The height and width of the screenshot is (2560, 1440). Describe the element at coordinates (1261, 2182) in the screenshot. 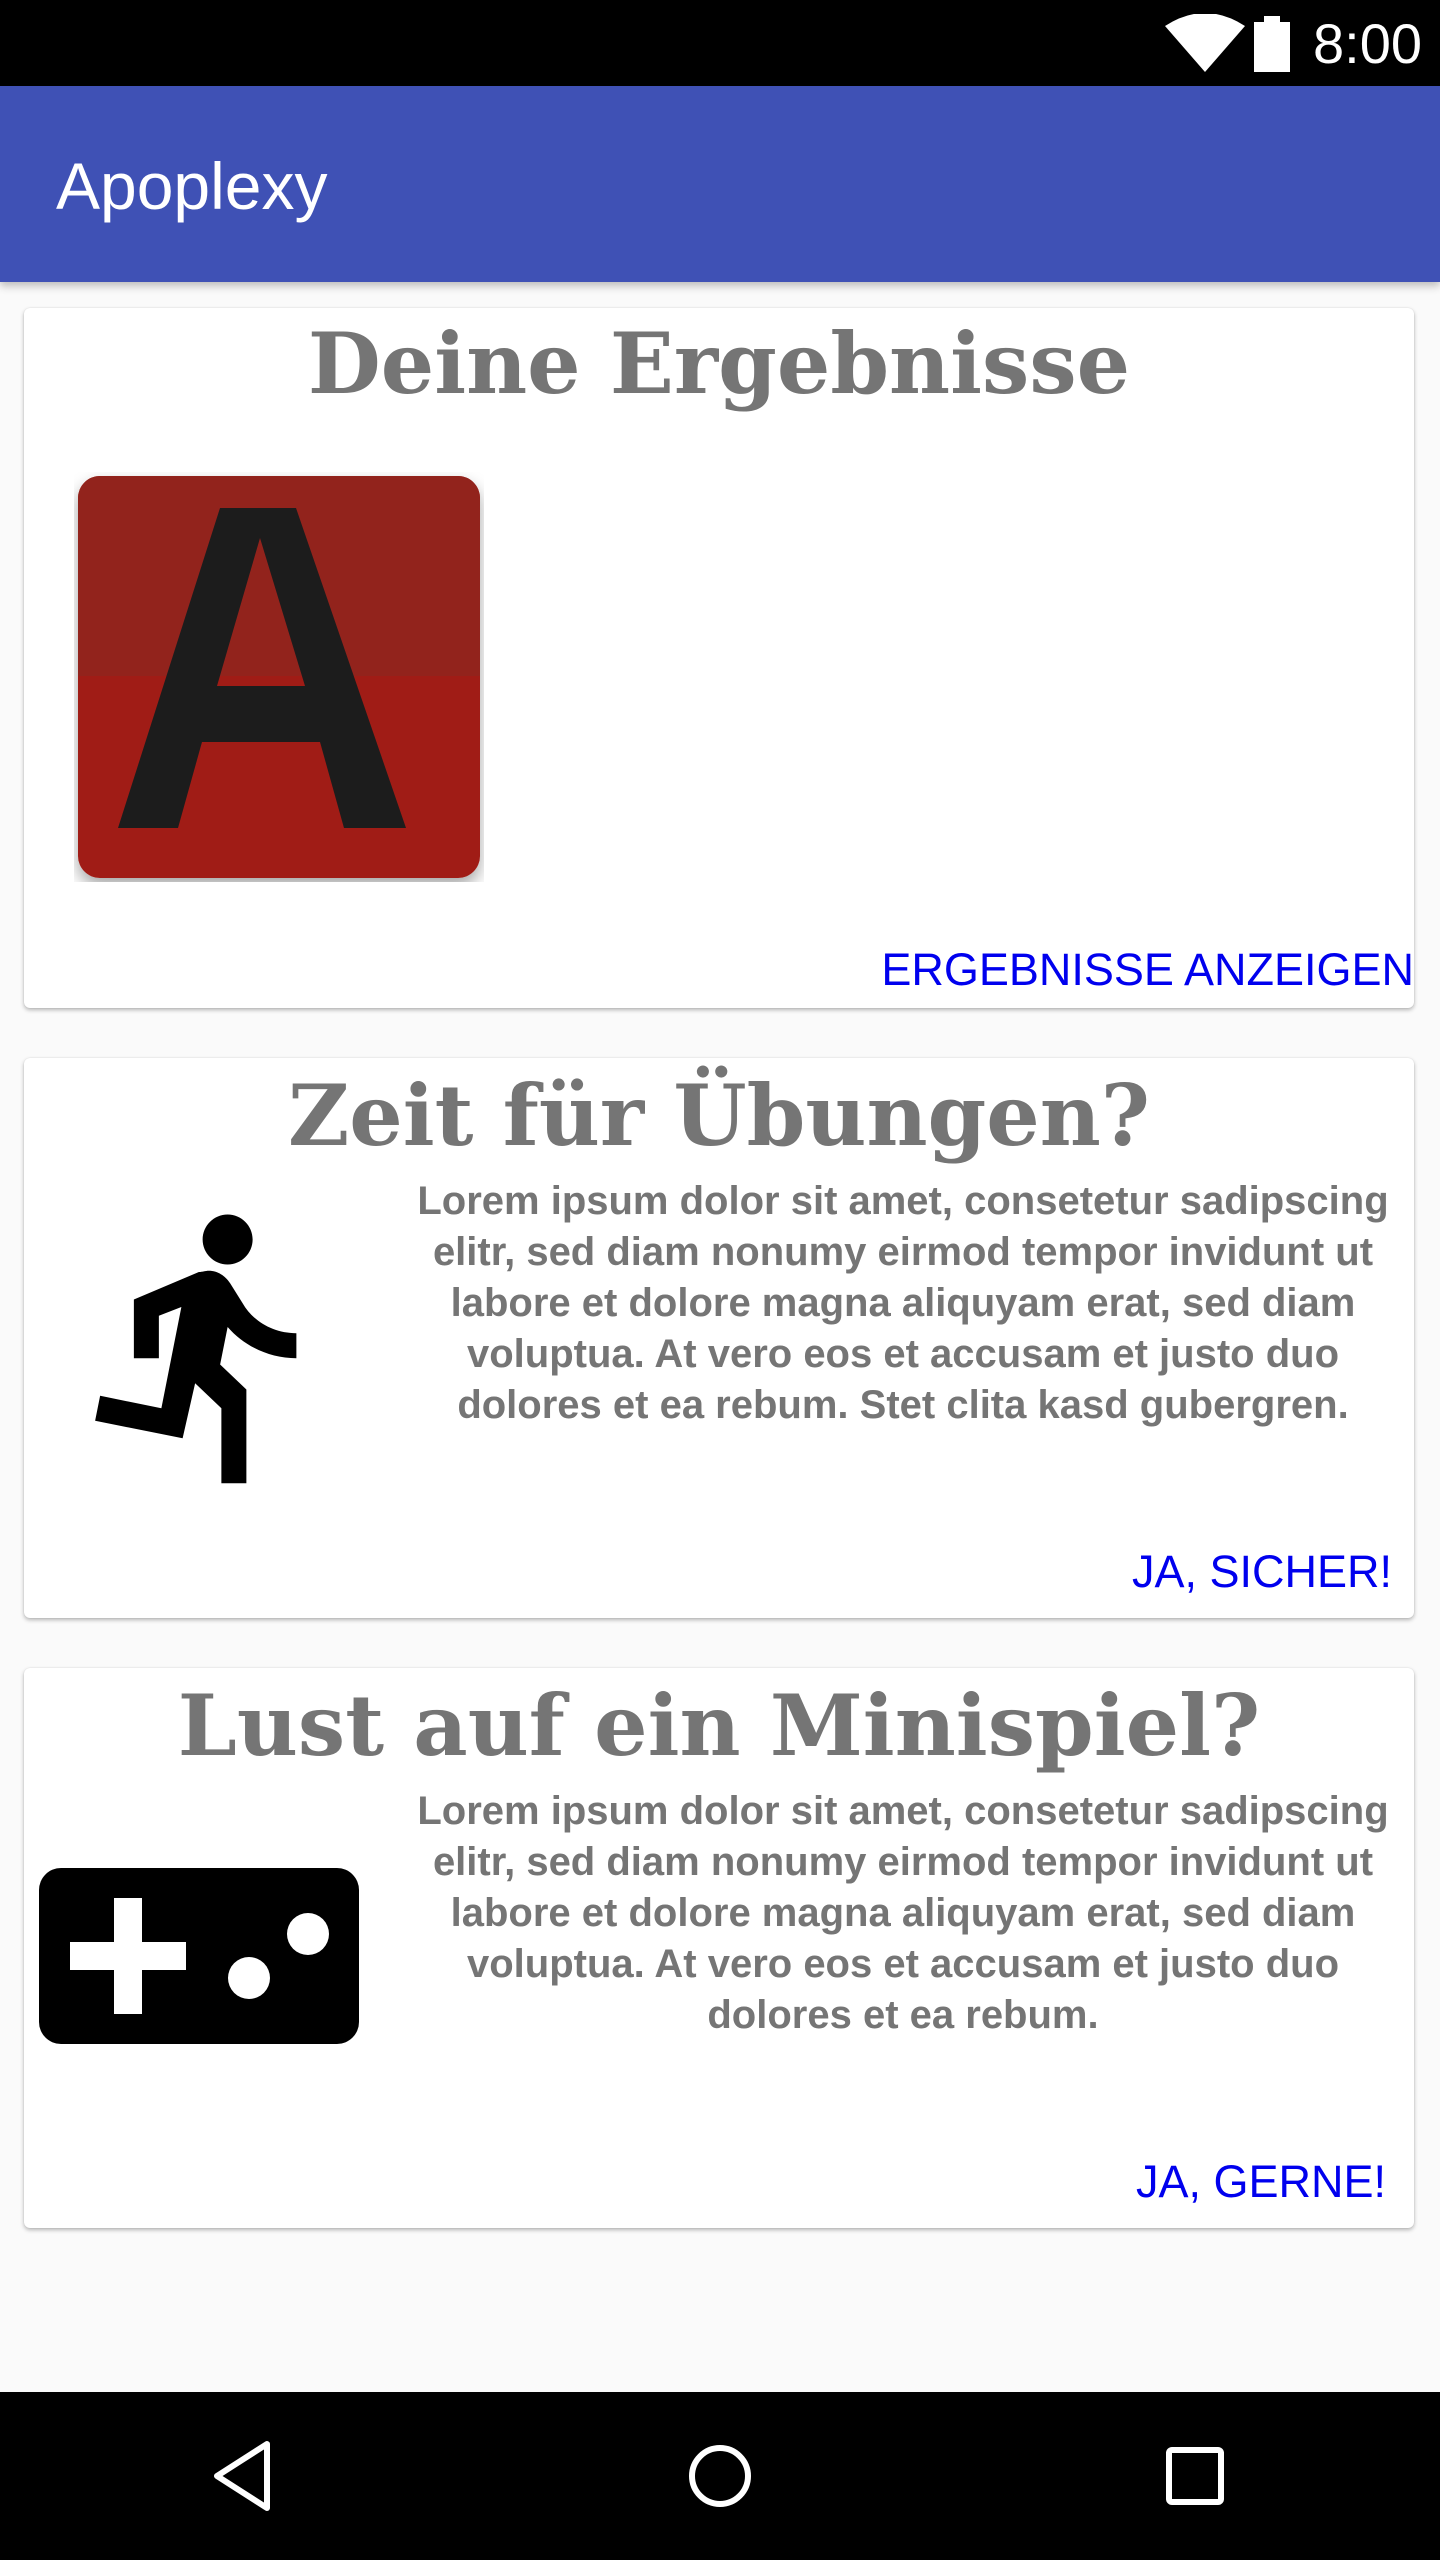

I see `minigame-confirm-button: JA, GERNE!` at that location.